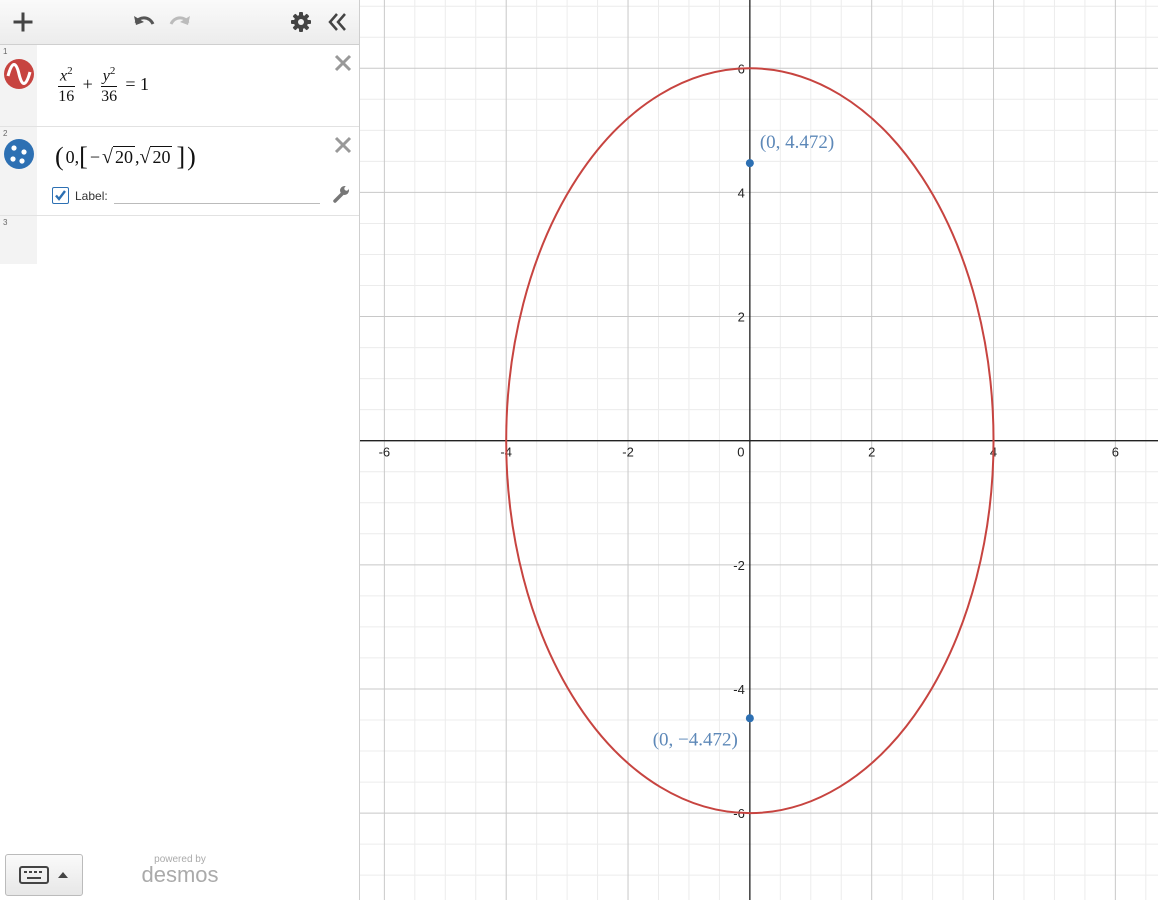 The height and width of the screenshot is (900, 1158). What do you see at coordinates (63, 875) in the screenshot?
I see `caret-up-icon` at bounding box center [63, 875].